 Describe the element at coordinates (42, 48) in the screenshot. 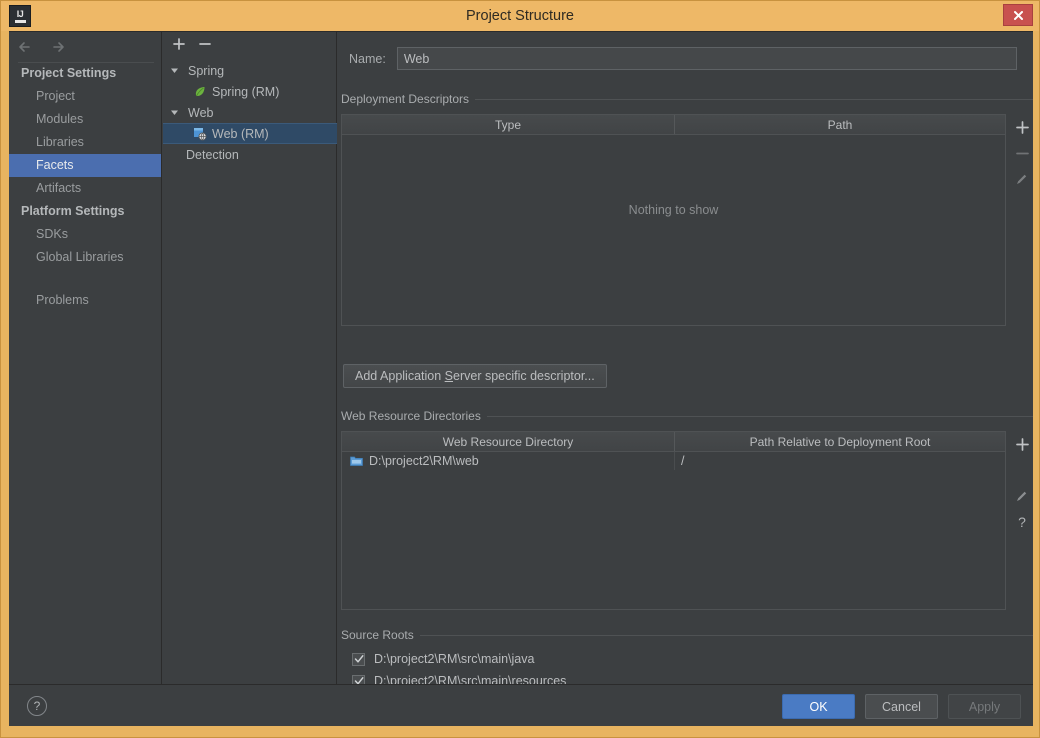

I see `navigation-arrows` at that location.